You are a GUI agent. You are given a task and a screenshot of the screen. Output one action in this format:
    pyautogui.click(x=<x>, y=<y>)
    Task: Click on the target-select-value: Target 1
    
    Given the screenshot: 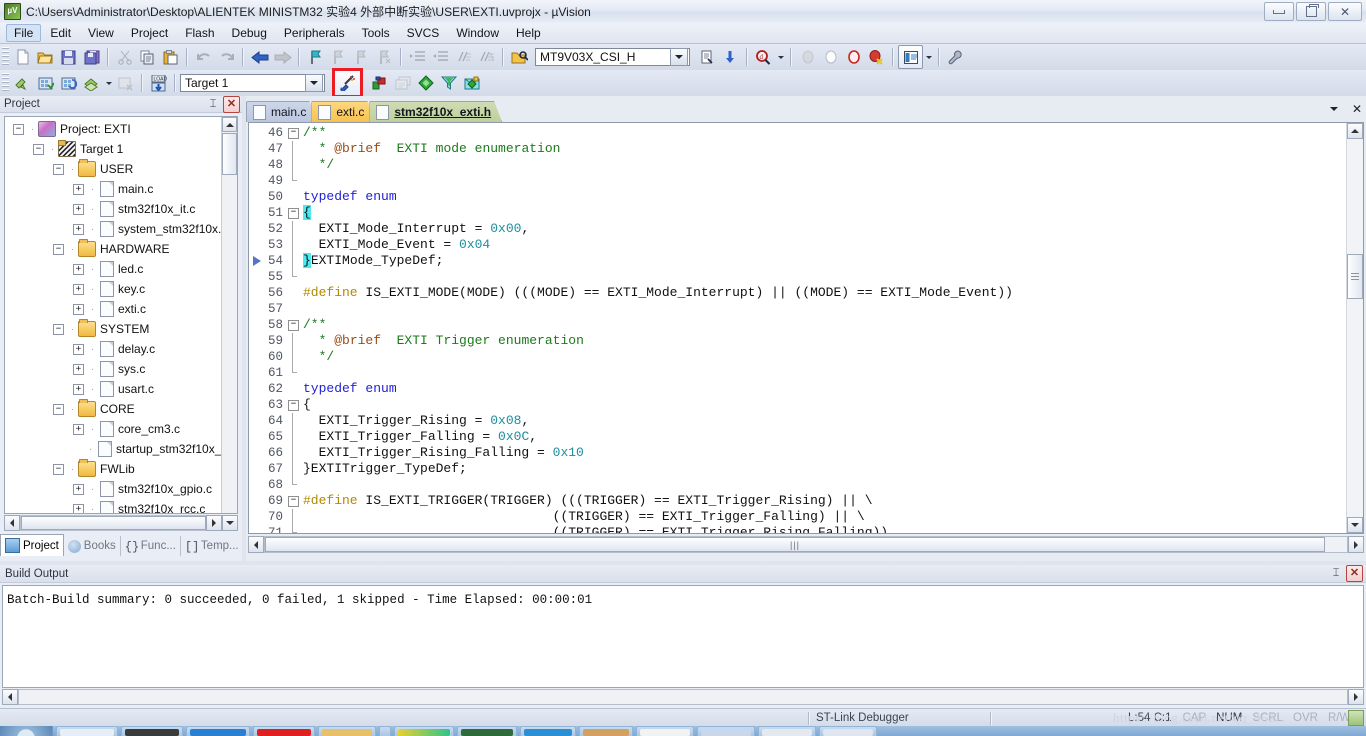 What is the action you would take?
    pyautogui.click(x=245, y=83)
    